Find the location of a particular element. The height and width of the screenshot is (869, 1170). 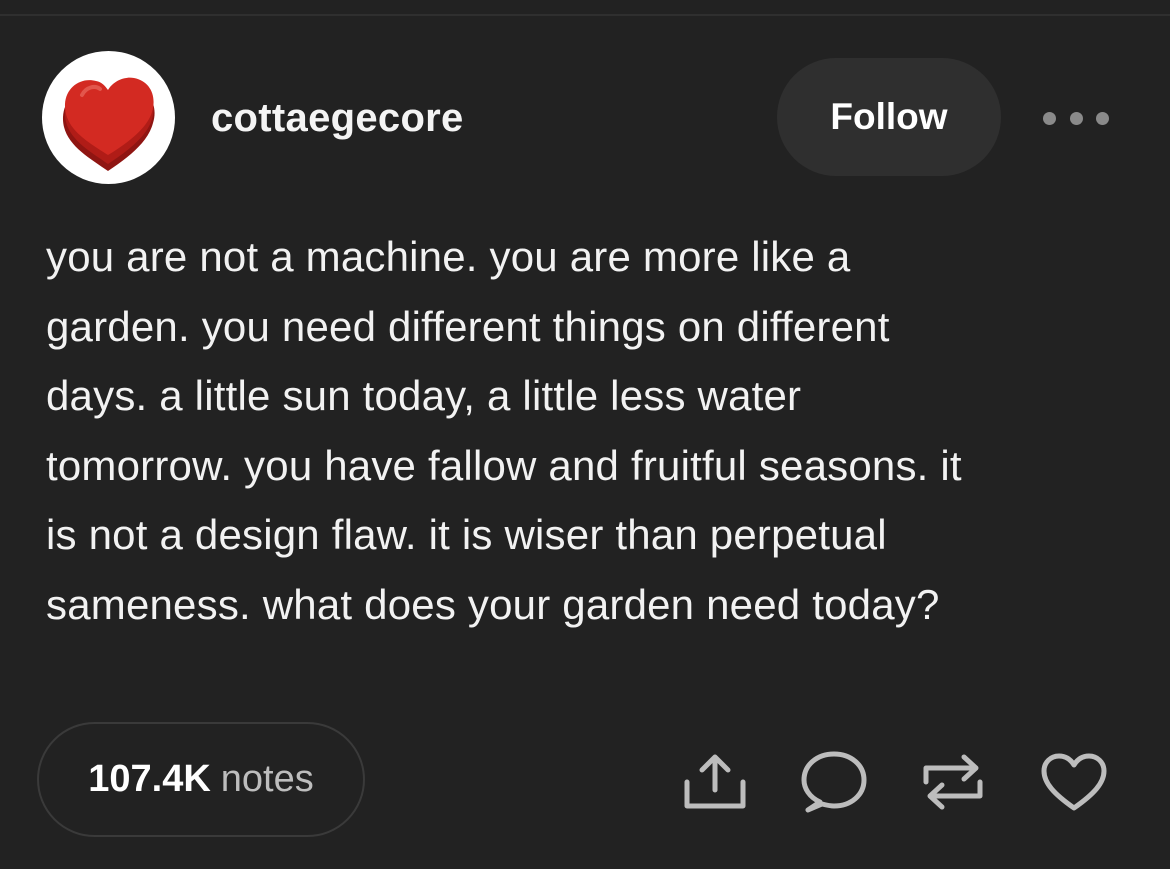

notes-count: 107.4K is located at coordinates (149, 779).